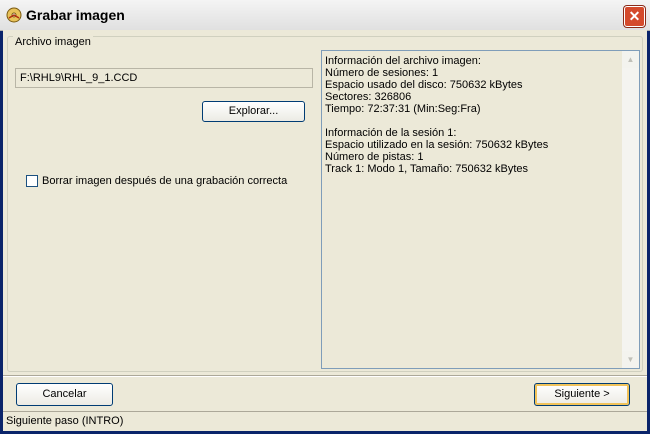  What do you see at coordinates (403, 109) in the screenshot?
I see `info-line: Tiempo: 72:37:31 (Min:Seg:Fra)` at bounding box center [403, 109].